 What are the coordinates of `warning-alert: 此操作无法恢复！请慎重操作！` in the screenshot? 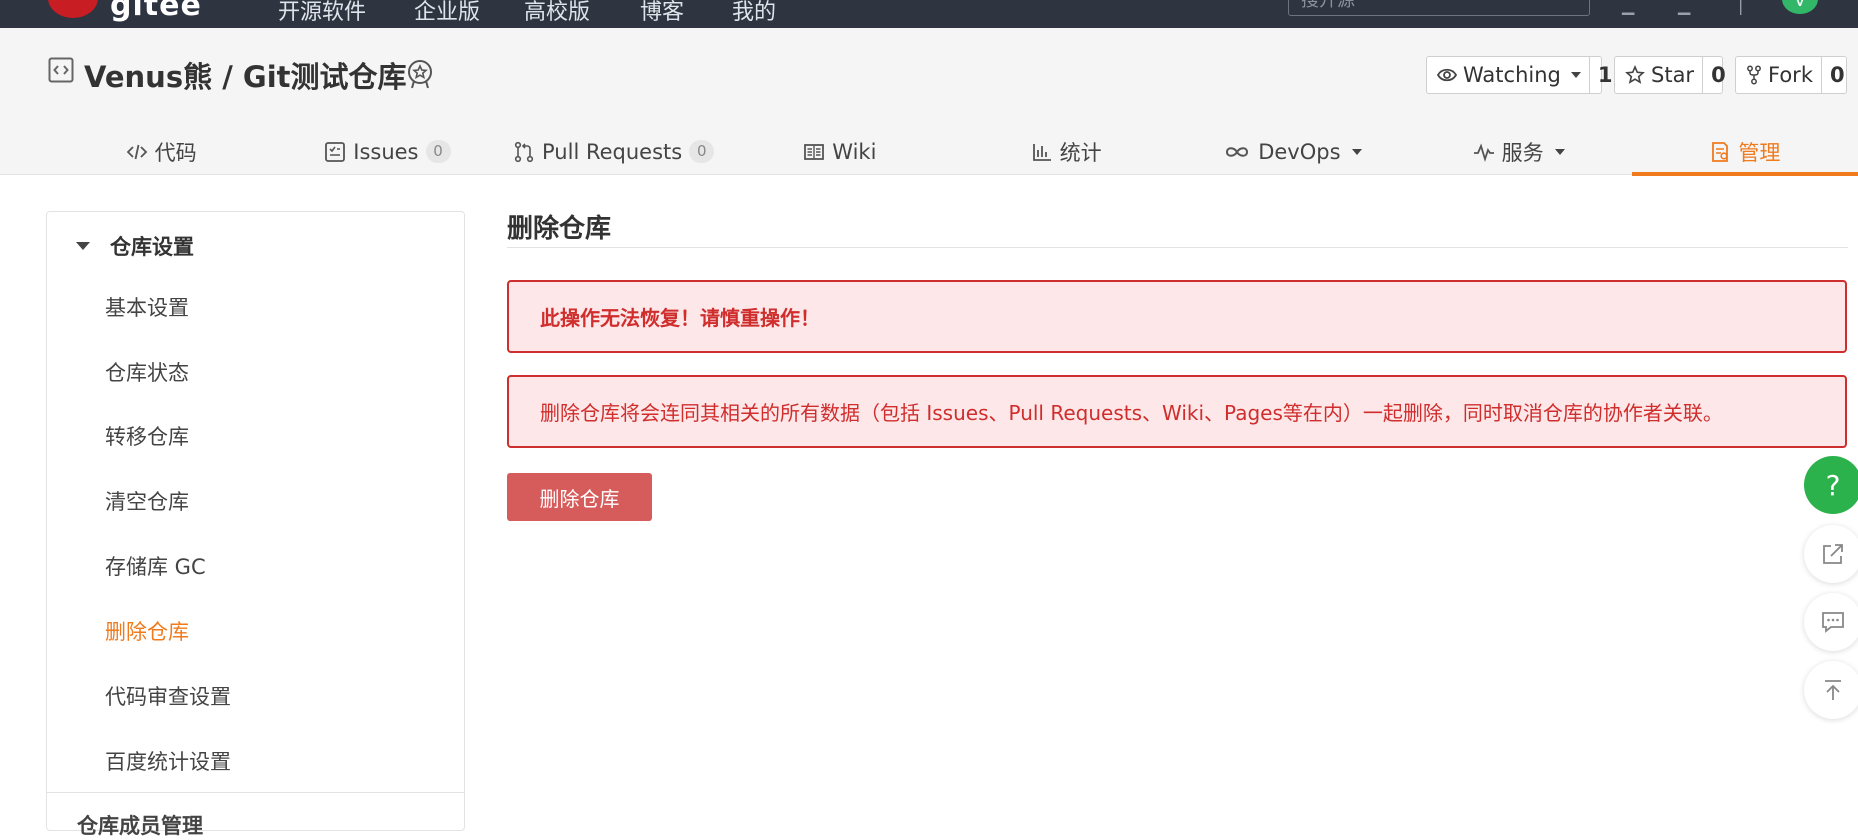 It's located at (1177, 316).